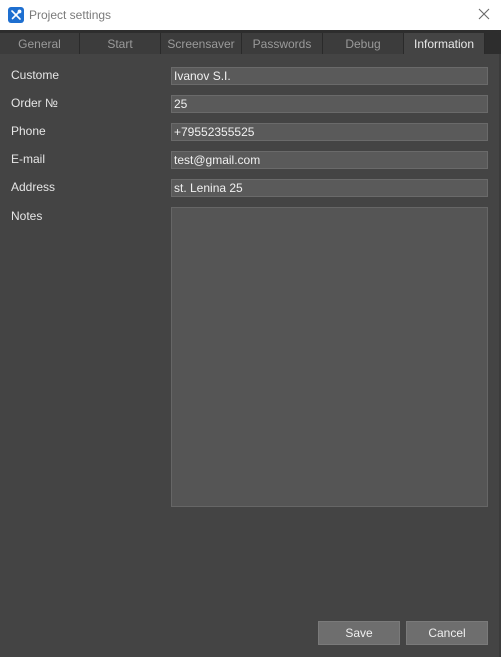 This screenshot has height=657, width=501. I want to click on email-row: E-mail, so click(250, 160).